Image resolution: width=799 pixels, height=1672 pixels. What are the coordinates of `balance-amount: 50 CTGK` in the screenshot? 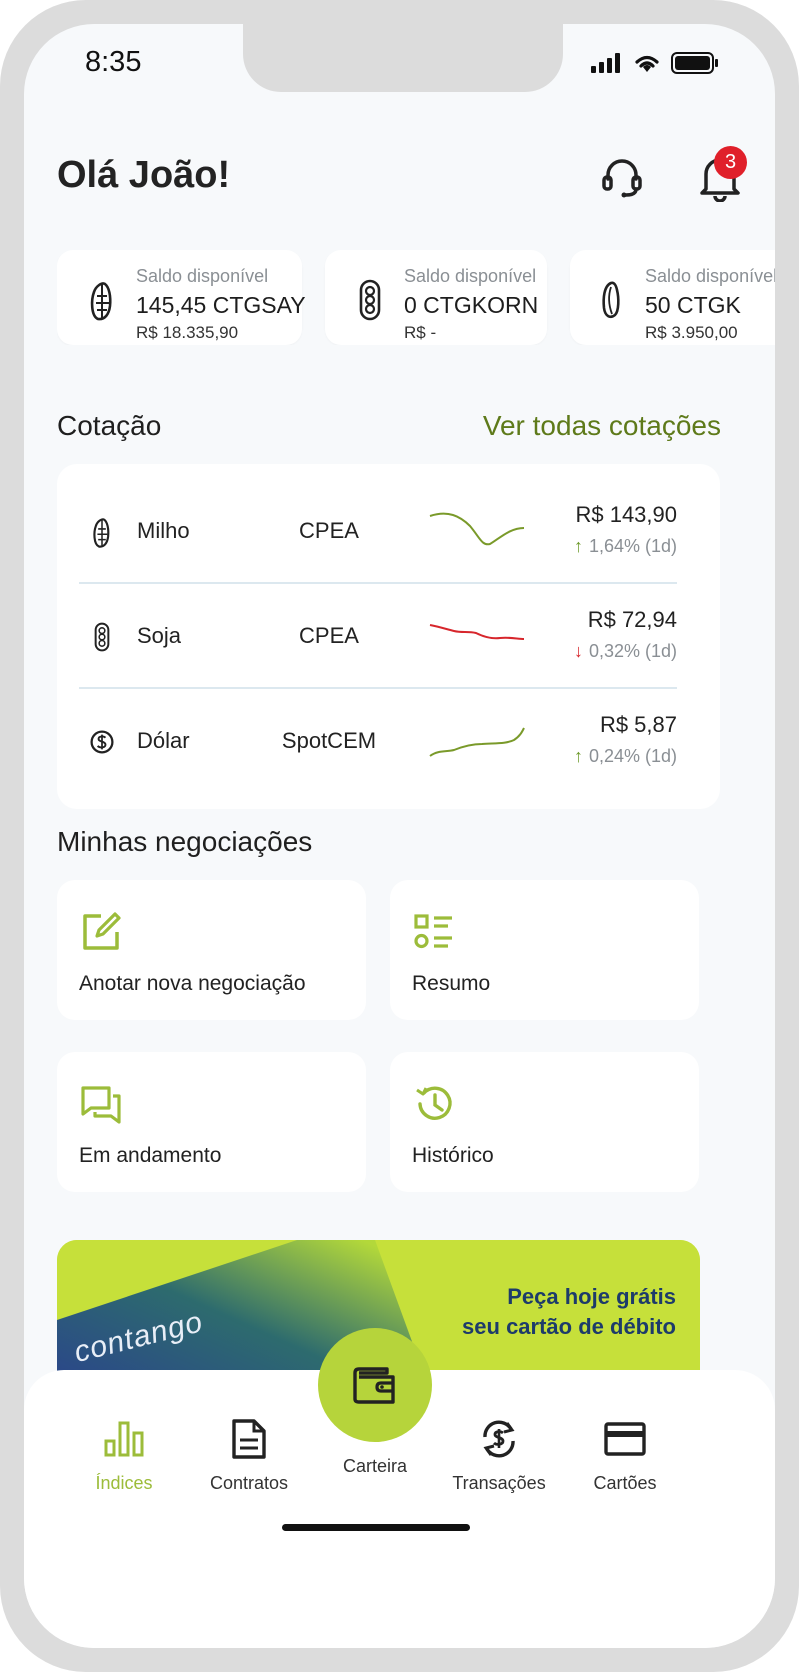 It's located at (693, 305).